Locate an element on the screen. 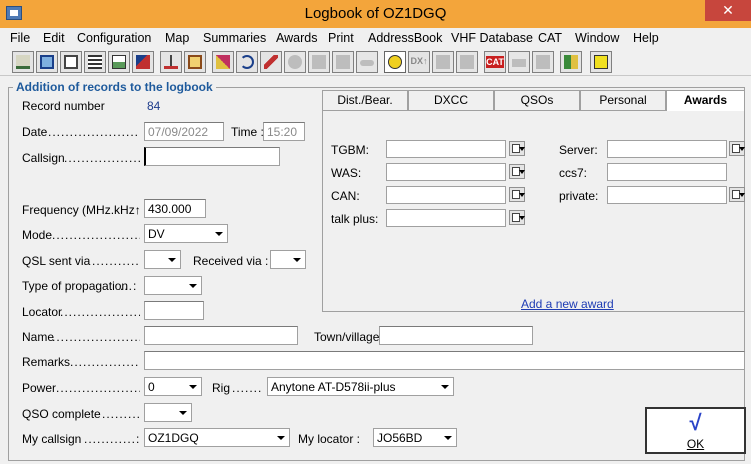 The image size is (751, 464). rig-select: Anytone AT-D578ii-plus is located at coordinates (360, 386).